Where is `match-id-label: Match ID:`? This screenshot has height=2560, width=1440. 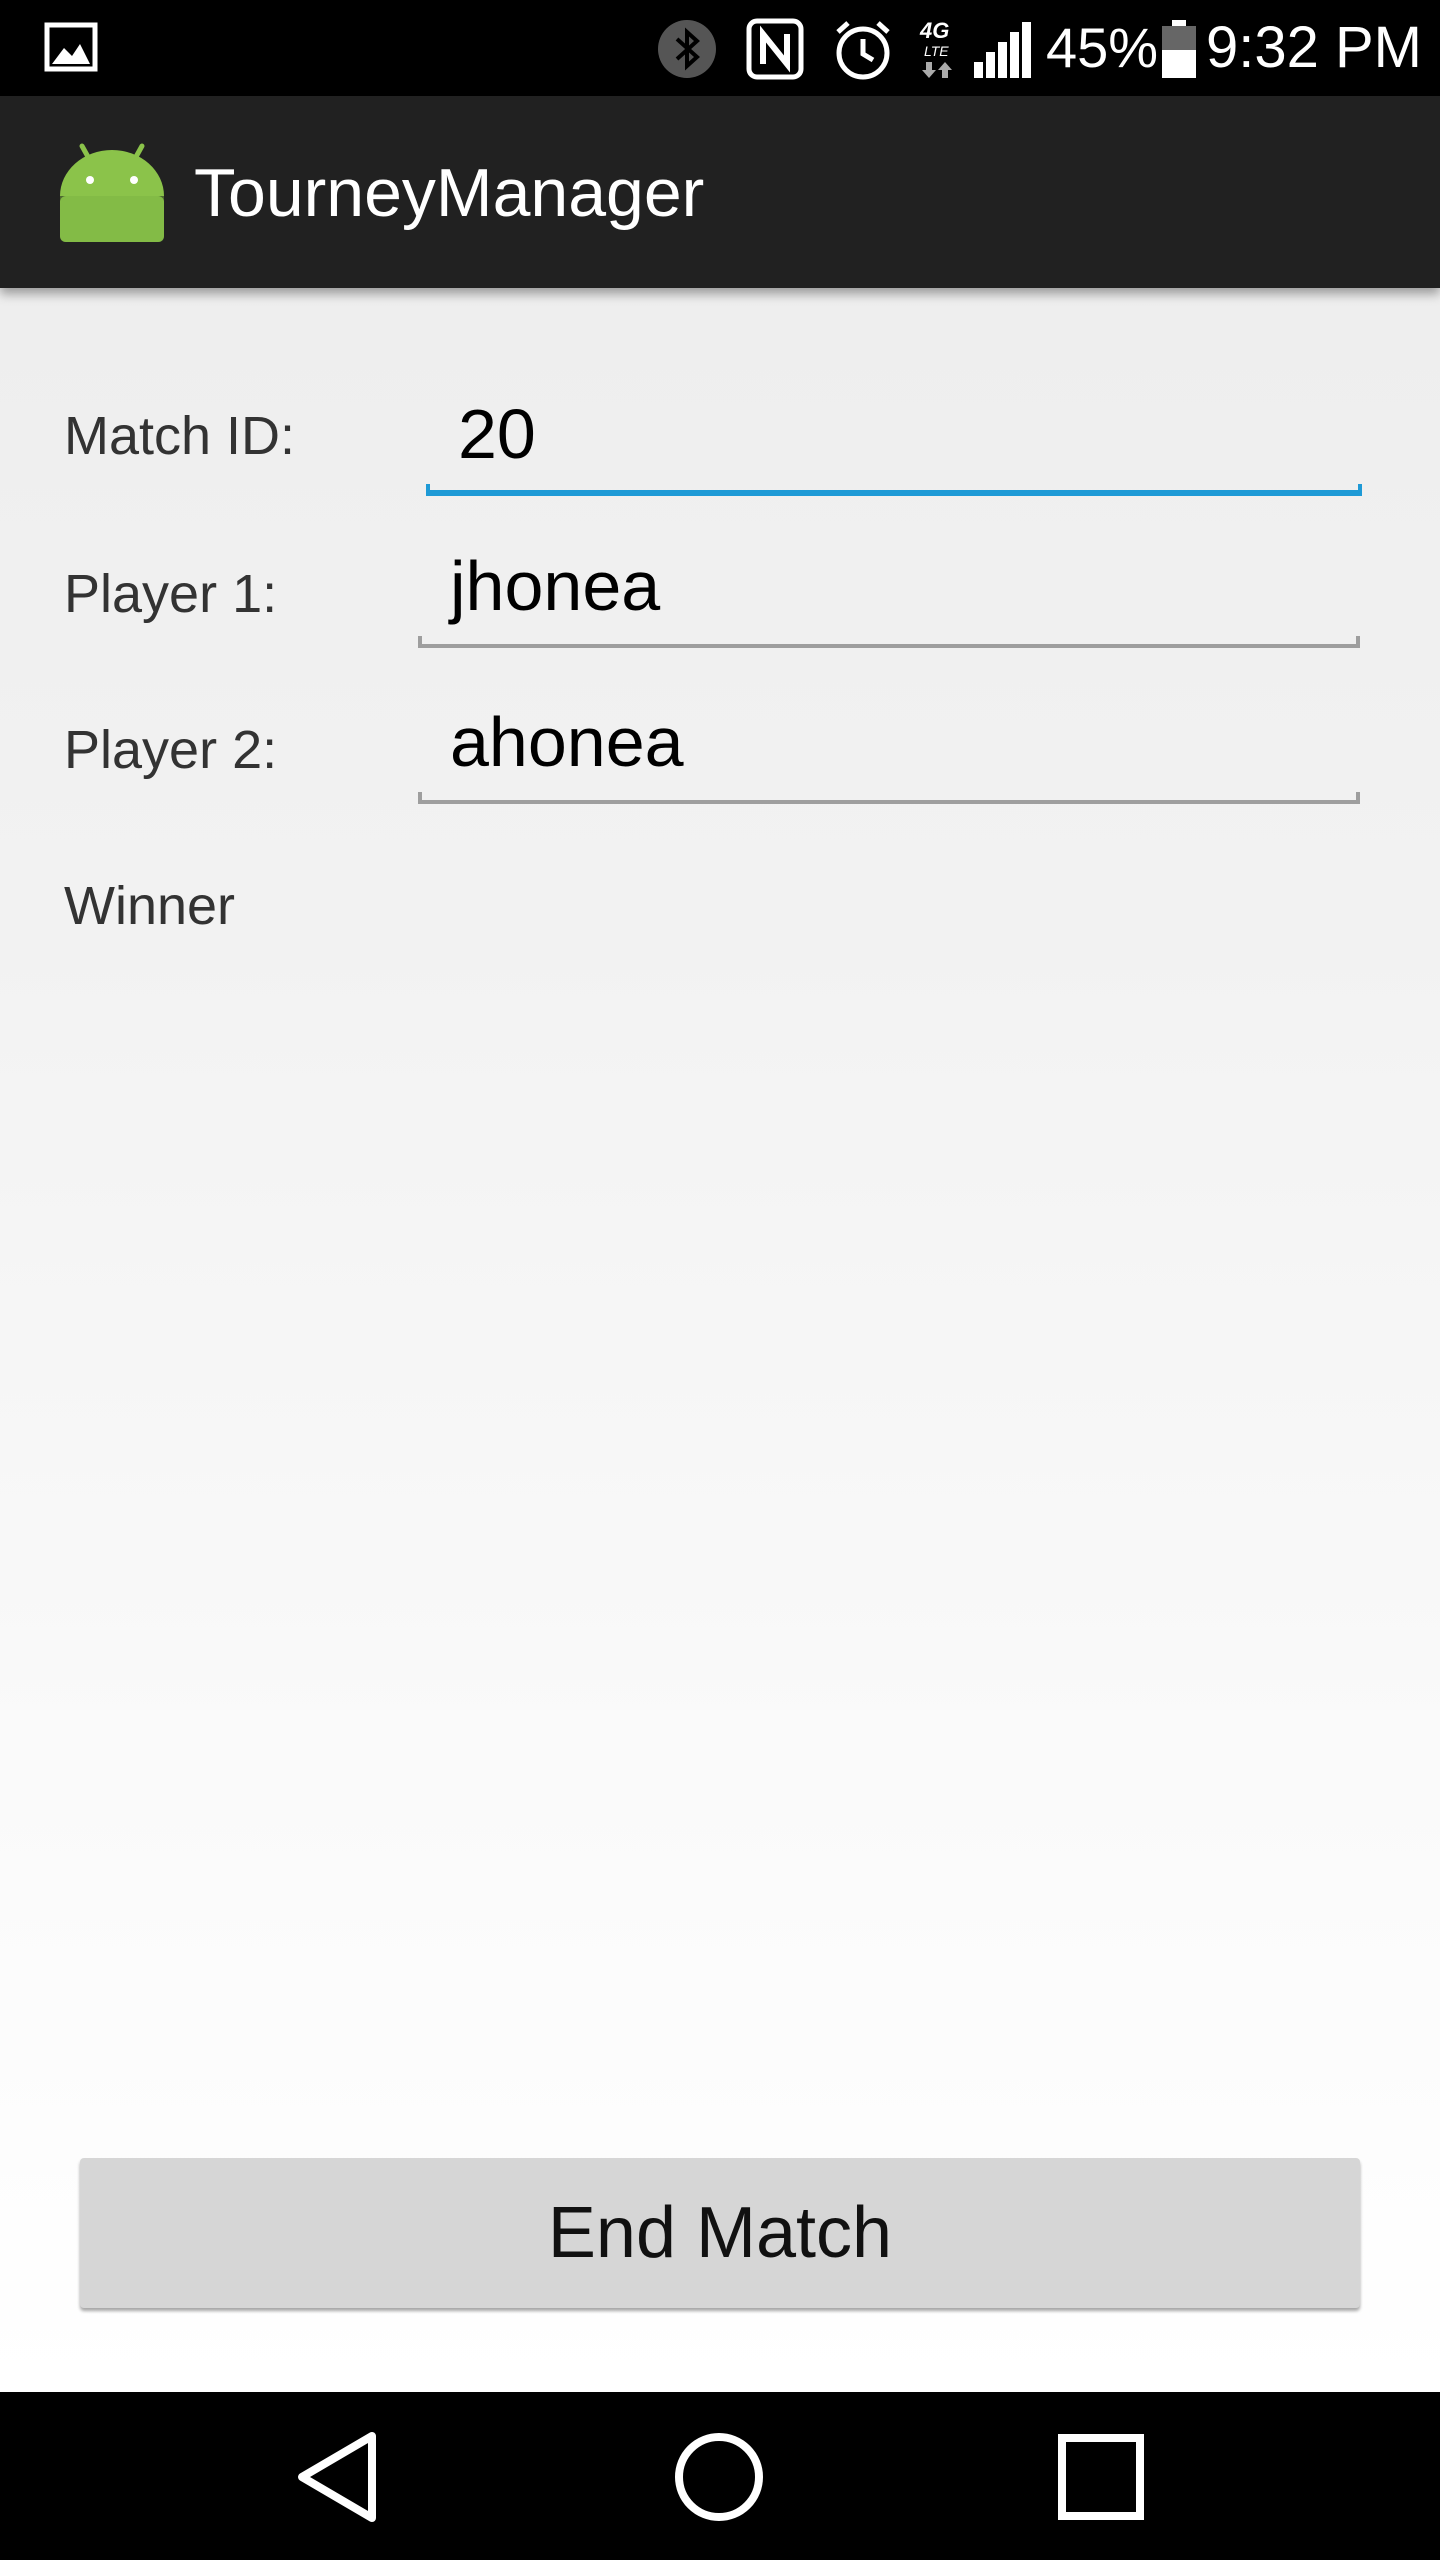
match-id-label: Match ID: is located at coordinates (180, 436).